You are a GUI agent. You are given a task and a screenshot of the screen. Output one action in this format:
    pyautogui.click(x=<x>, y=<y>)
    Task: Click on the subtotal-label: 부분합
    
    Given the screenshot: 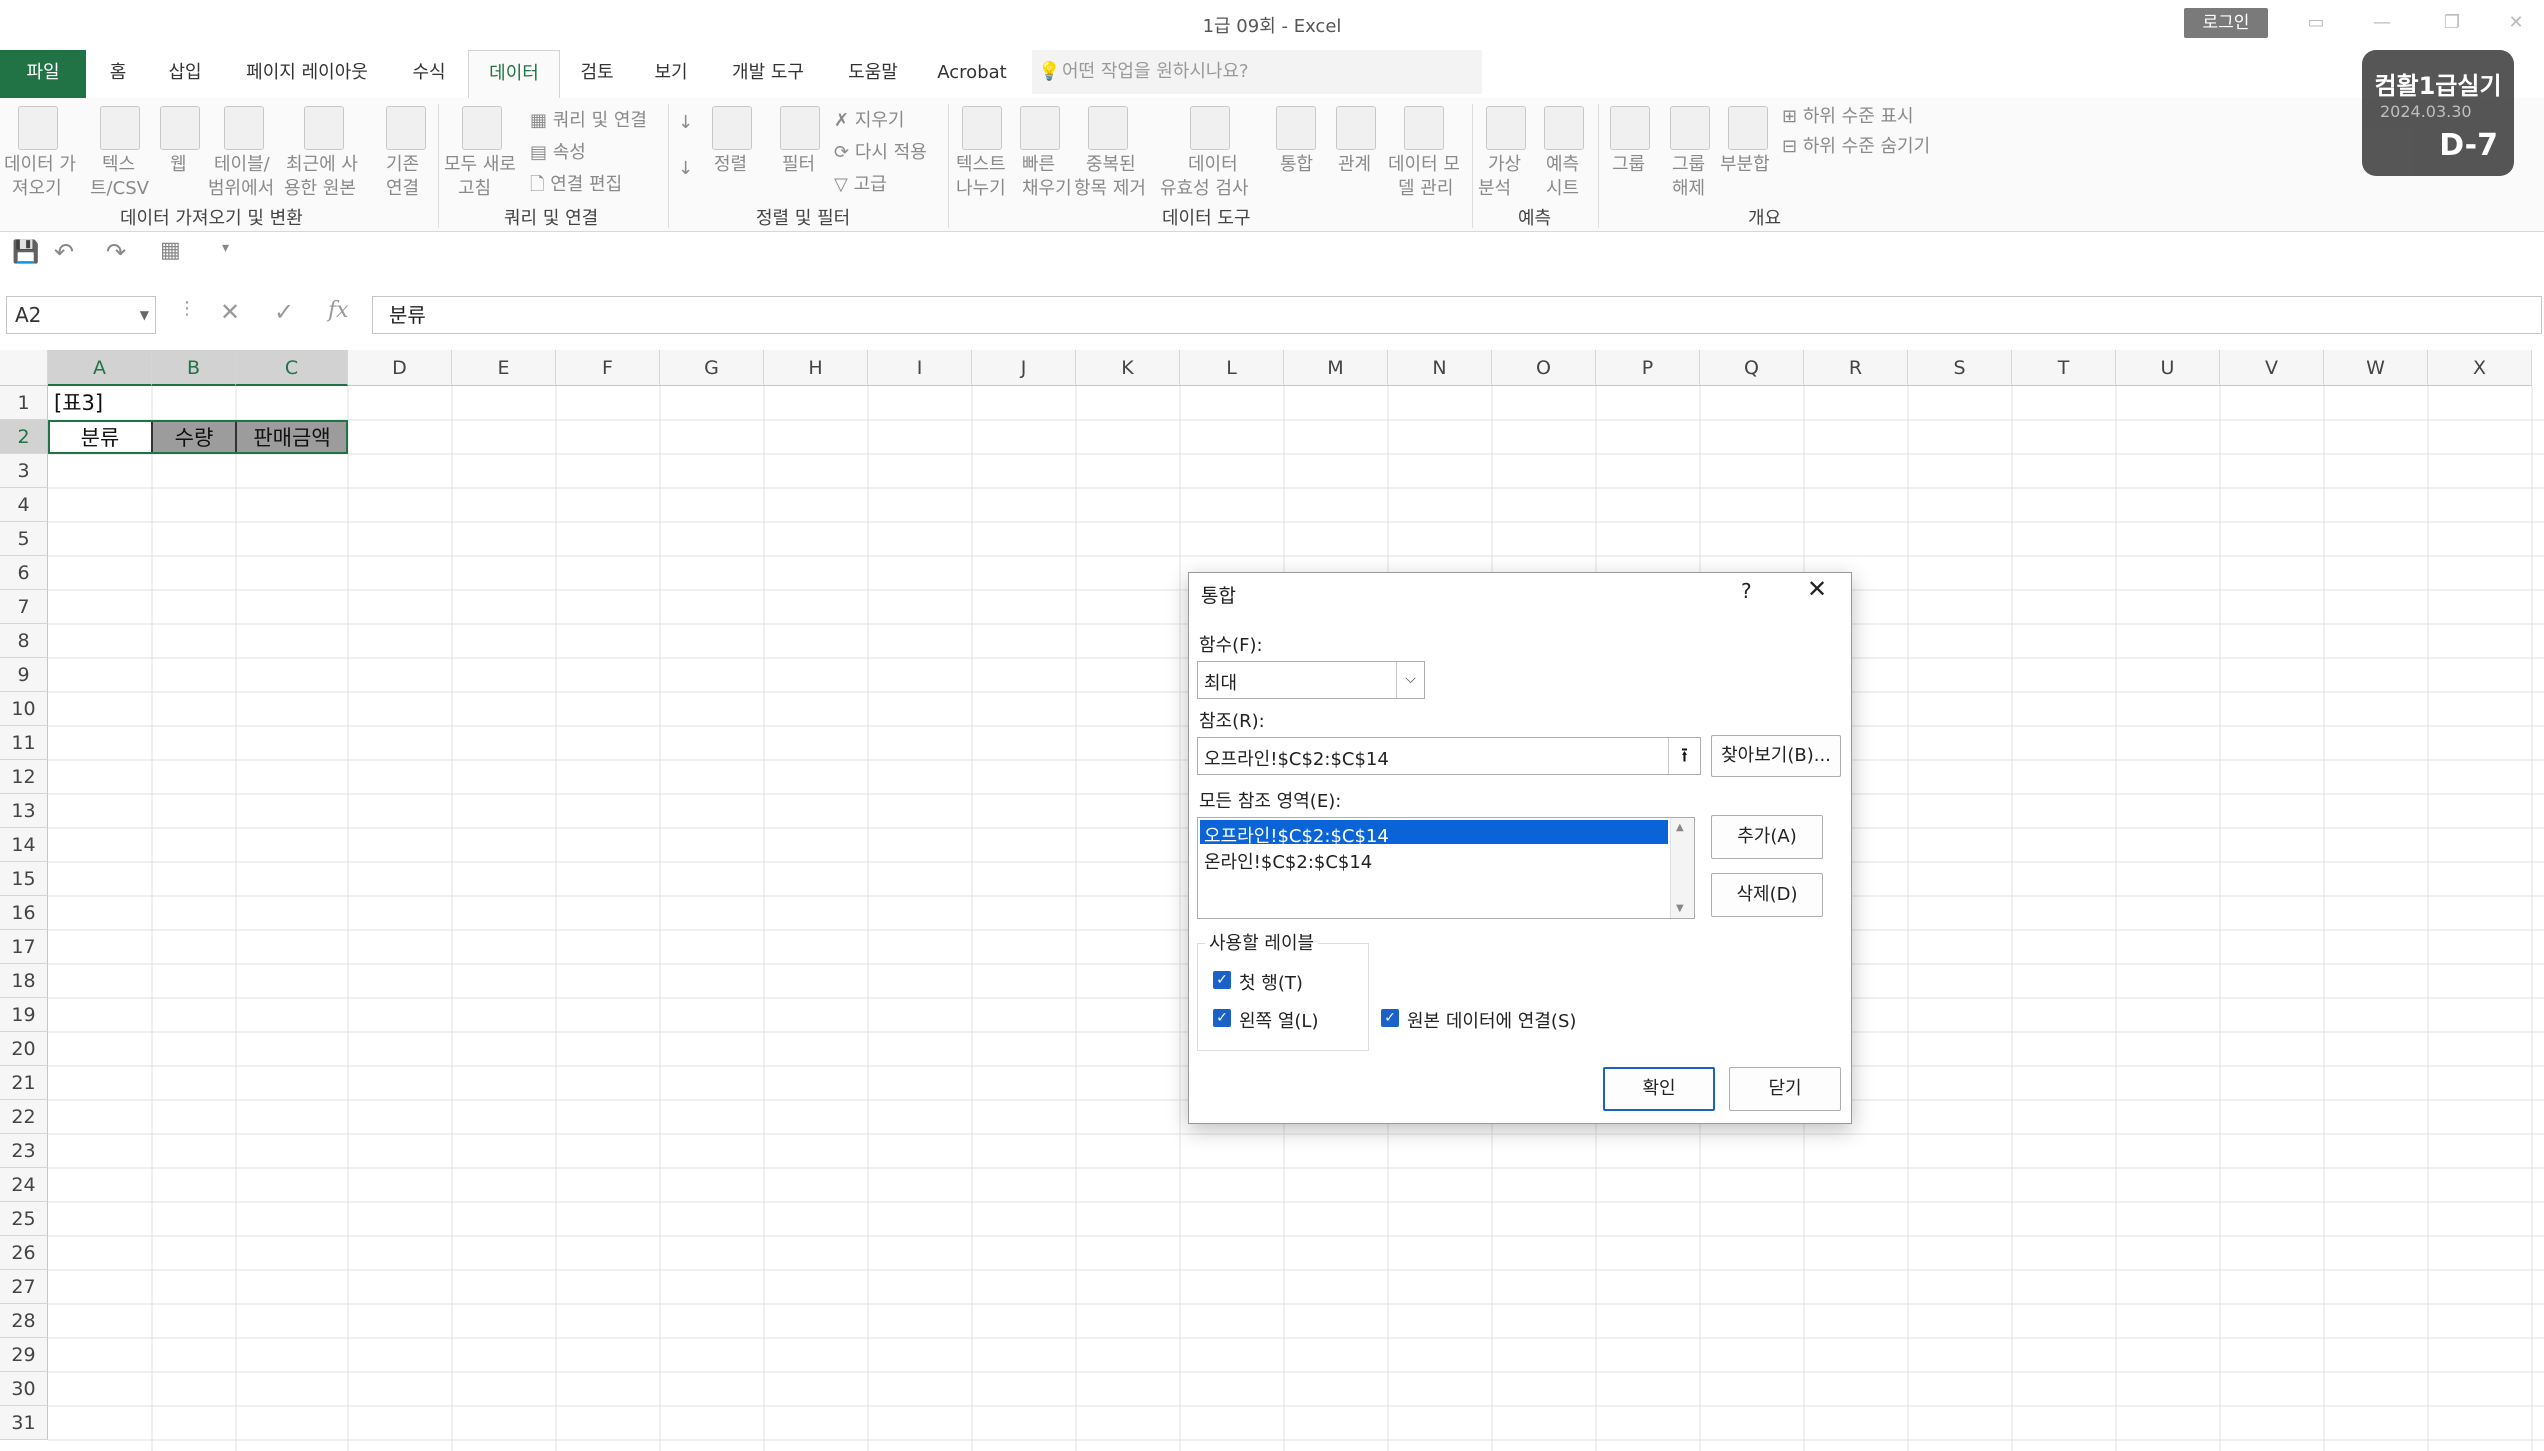 What is the action you would take?
    pyautogui.click(x=1745, y=164)
    